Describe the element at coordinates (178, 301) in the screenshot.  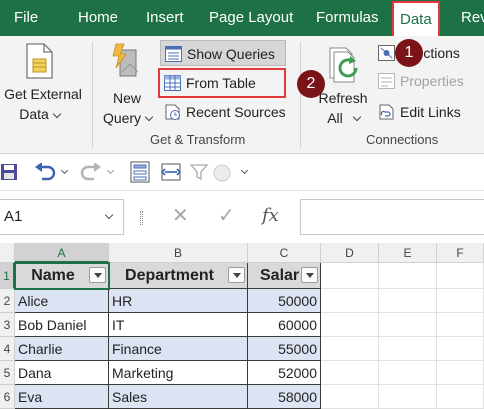
I see `table-cell: HR` at that location.